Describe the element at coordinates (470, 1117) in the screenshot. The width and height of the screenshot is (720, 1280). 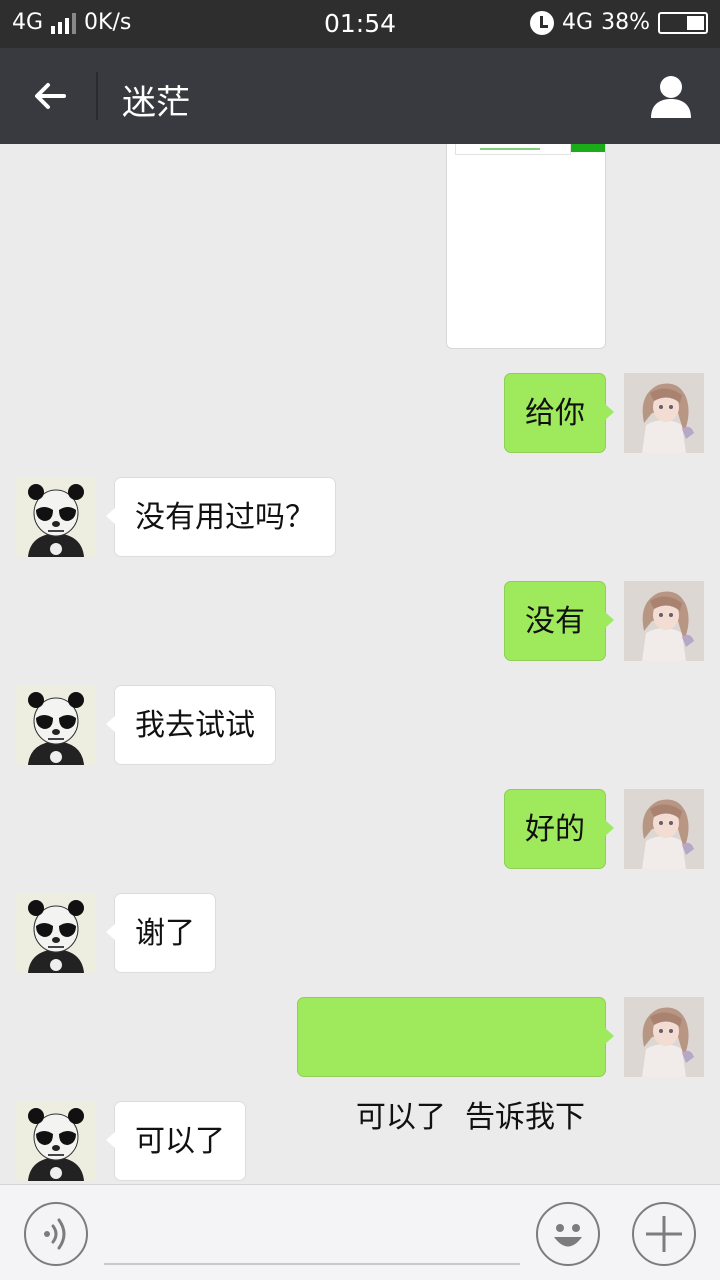
I see `message-text: 可以了 告诉我下` at that location.